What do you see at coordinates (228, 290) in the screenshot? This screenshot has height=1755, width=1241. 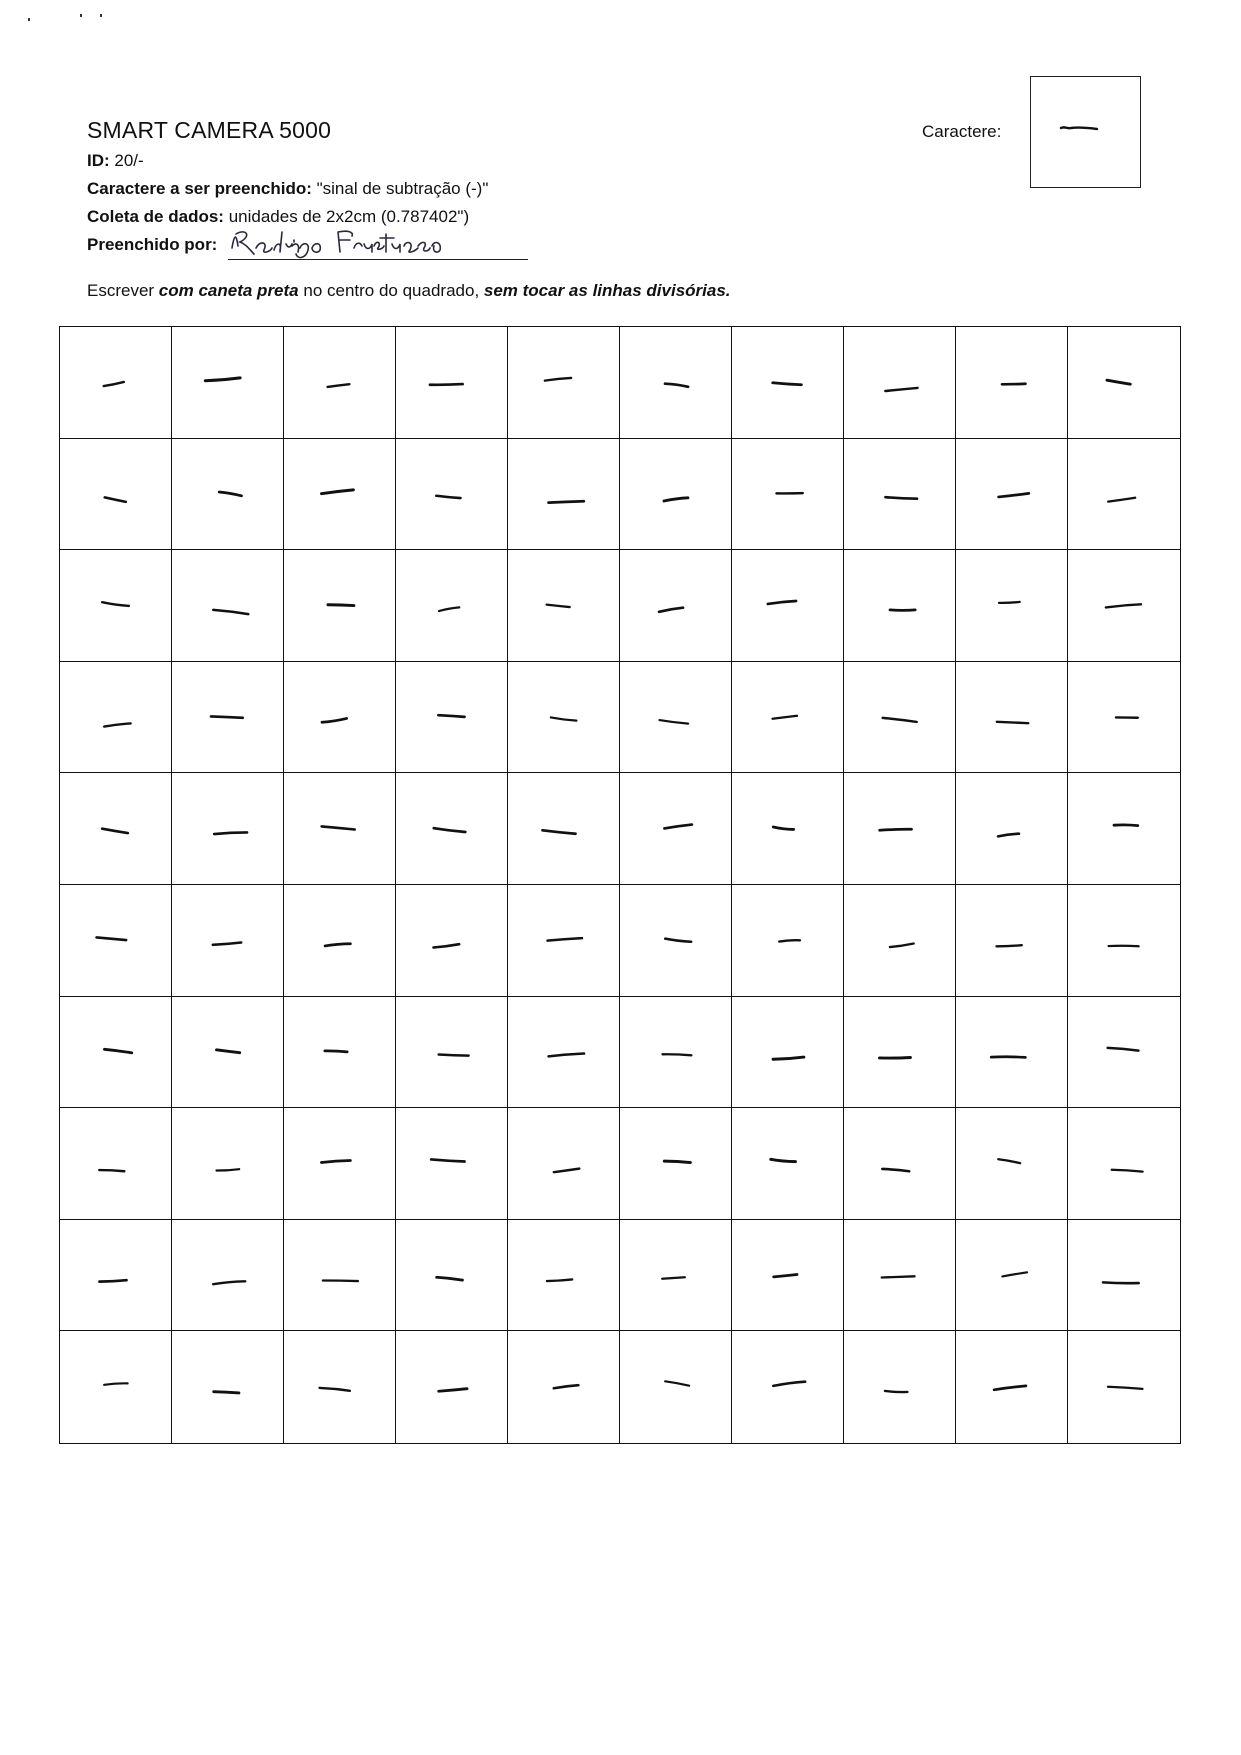 I see `instruction-part-2: com caneta preta` at bounding box center [228, 290].